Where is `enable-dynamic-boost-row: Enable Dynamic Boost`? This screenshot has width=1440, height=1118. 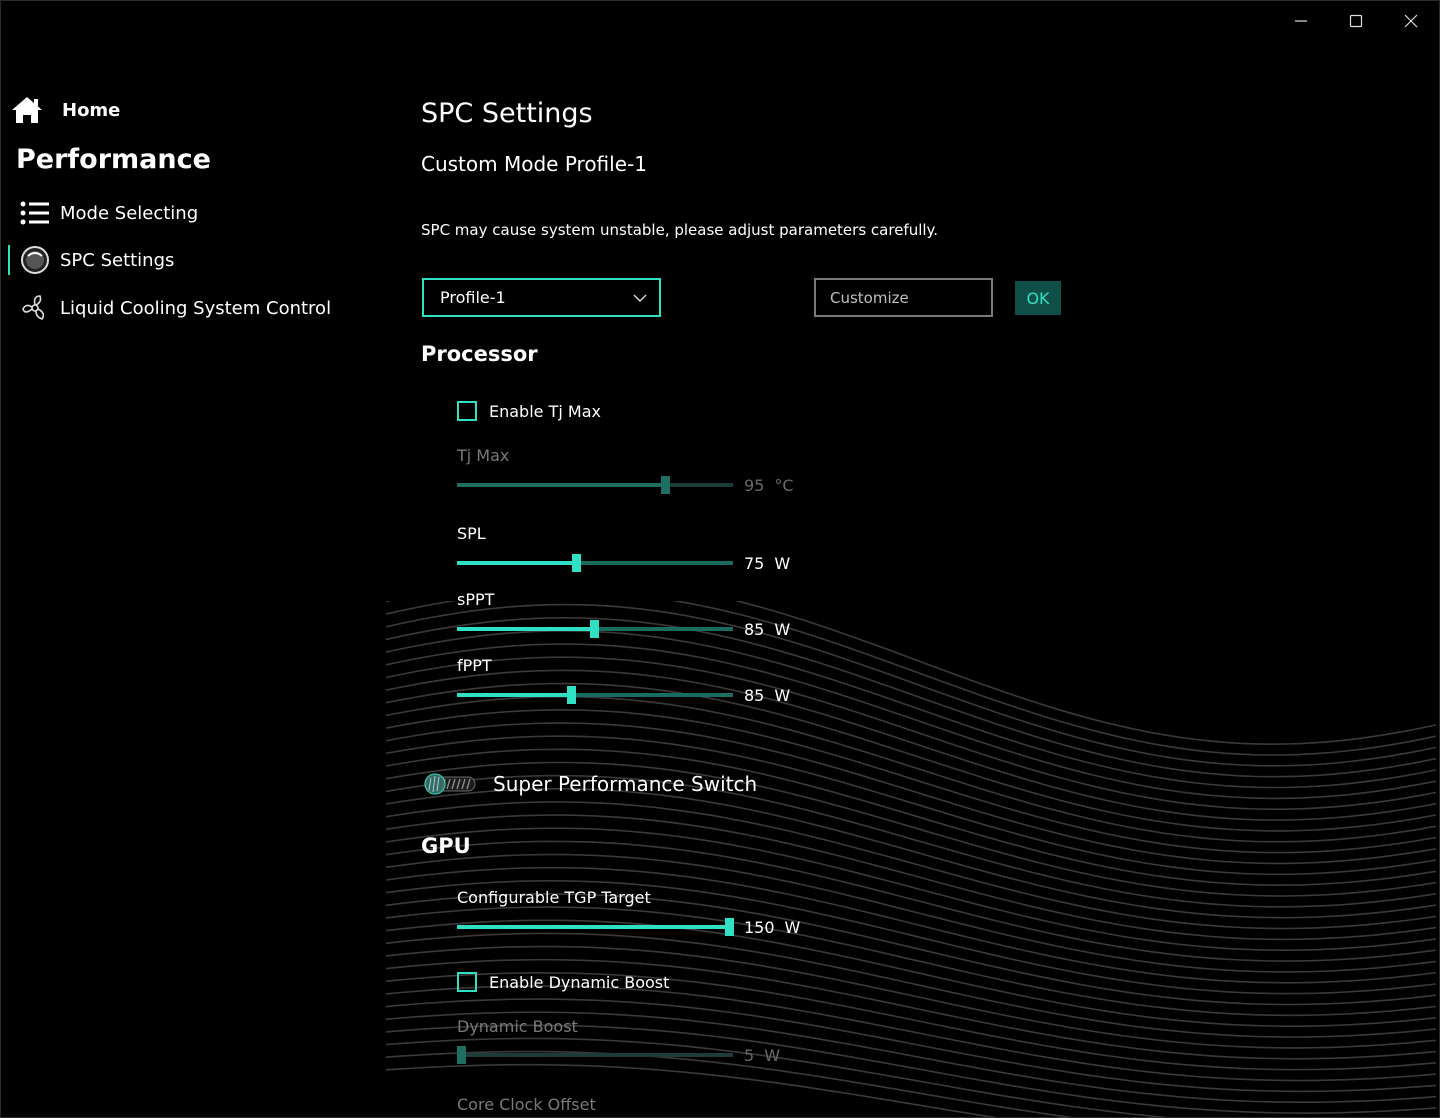 enable-dynamic-boost-row: Enable Dynamic Boost is located at coordinates (563, 982).